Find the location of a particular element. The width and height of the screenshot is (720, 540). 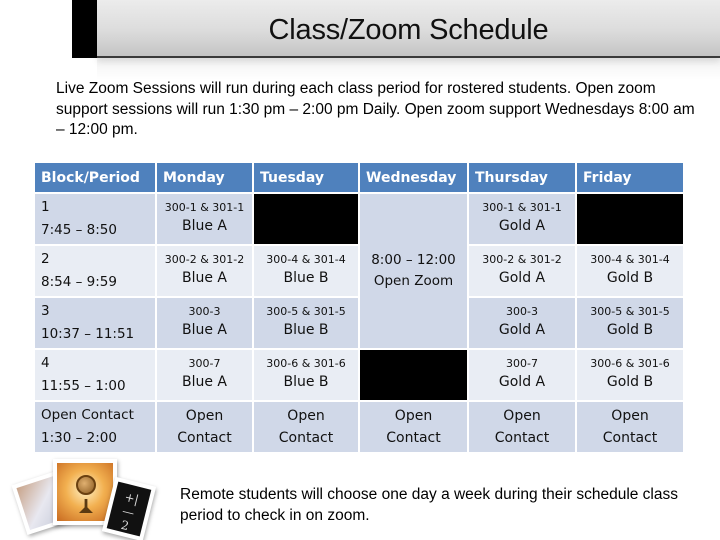

open-zoom-label: Open Zoom is located at coordinates (413, 281).